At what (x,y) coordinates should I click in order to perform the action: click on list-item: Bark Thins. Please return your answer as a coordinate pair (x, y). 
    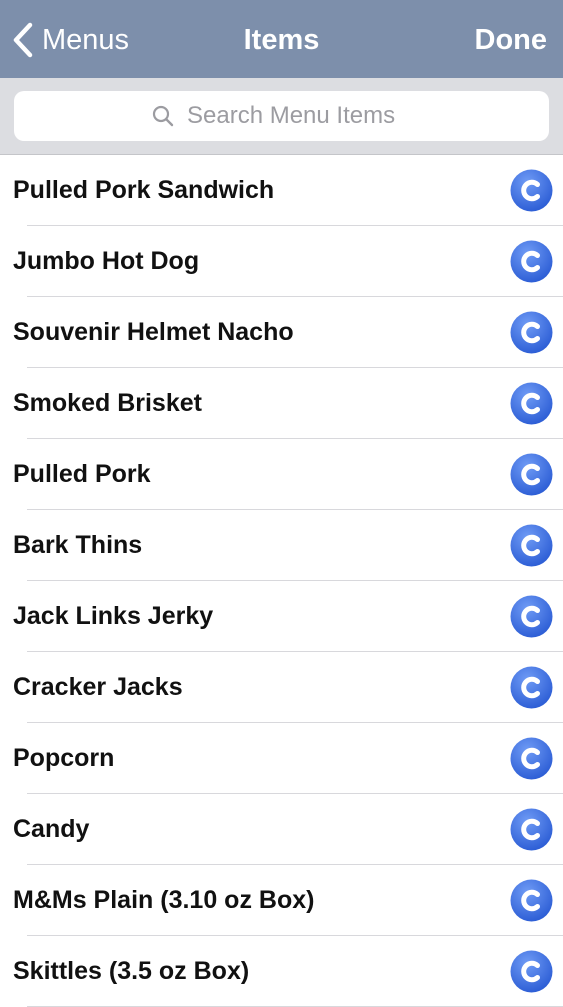
    Looking at the image, I should click on (281, 545).